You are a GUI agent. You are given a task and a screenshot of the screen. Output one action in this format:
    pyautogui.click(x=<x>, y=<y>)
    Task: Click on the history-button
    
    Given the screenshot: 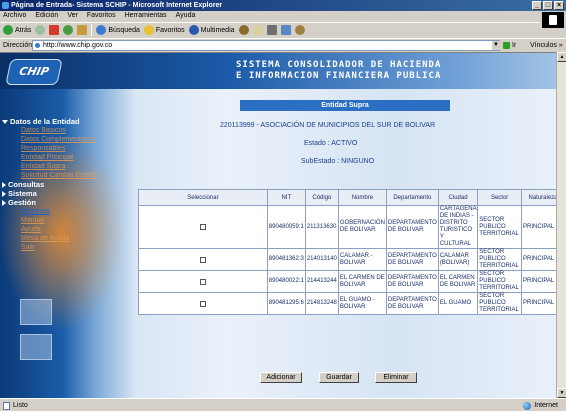 What is the action you would take?
    pyautogui.click(x=243, y=30)
    